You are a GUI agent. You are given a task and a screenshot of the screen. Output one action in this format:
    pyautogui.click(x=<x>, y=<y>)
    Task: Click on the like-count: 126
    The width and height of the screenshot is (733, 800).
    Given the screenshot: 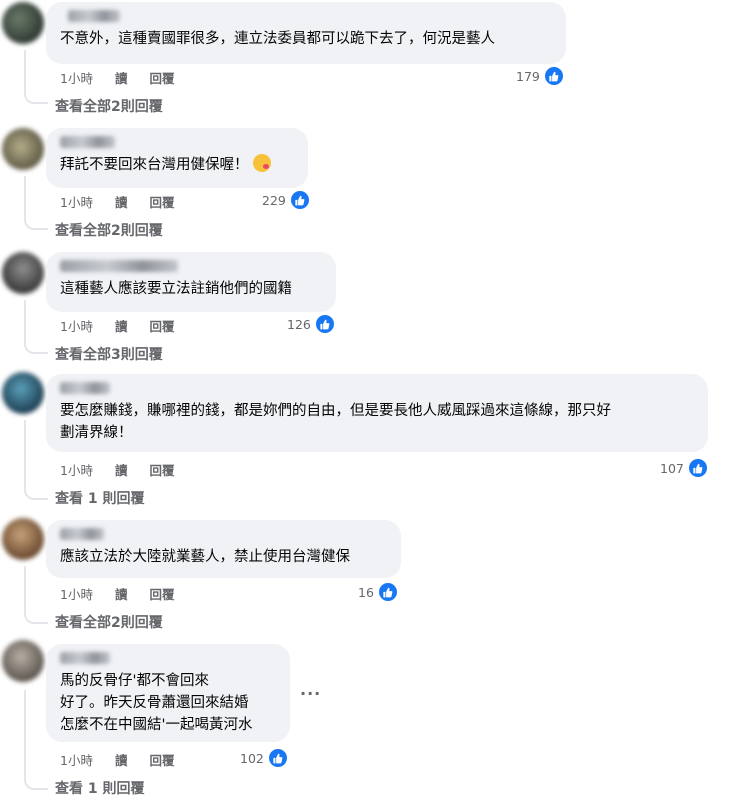 What is the action you would take?
    pyautogui.click(x=299, y=324)
    